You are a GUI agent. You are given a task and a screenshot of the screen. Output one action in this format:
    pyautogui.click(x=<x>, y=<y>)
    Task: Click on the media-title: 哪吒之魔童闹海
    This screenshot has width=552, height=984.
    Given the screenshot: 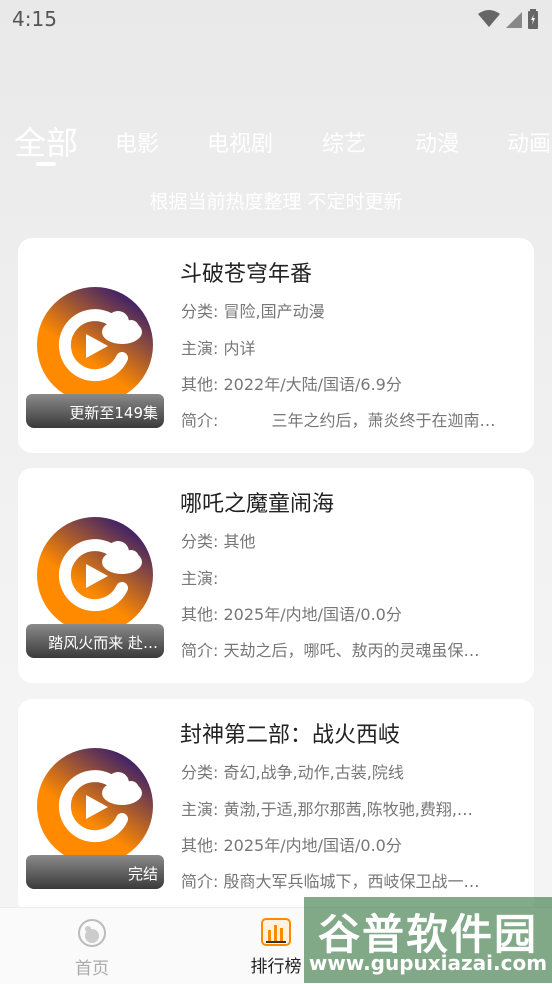 What is the action you would take?
    pyautogui.click(x=257, y=502)
    